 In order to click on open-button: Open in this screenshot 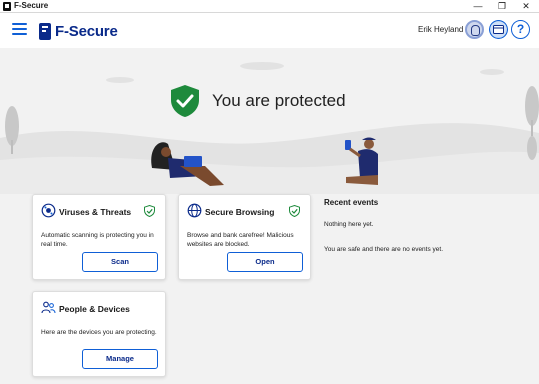, I will do `click(265, 262)`.